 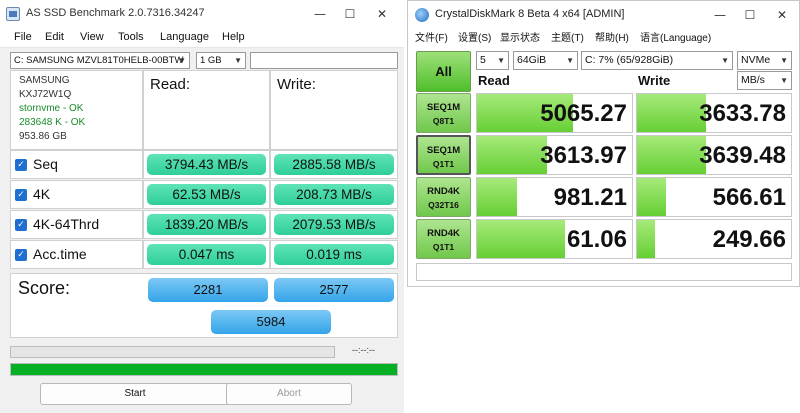 I want to click on row-seq: ✓ Seq, so click(x=76, y=164).